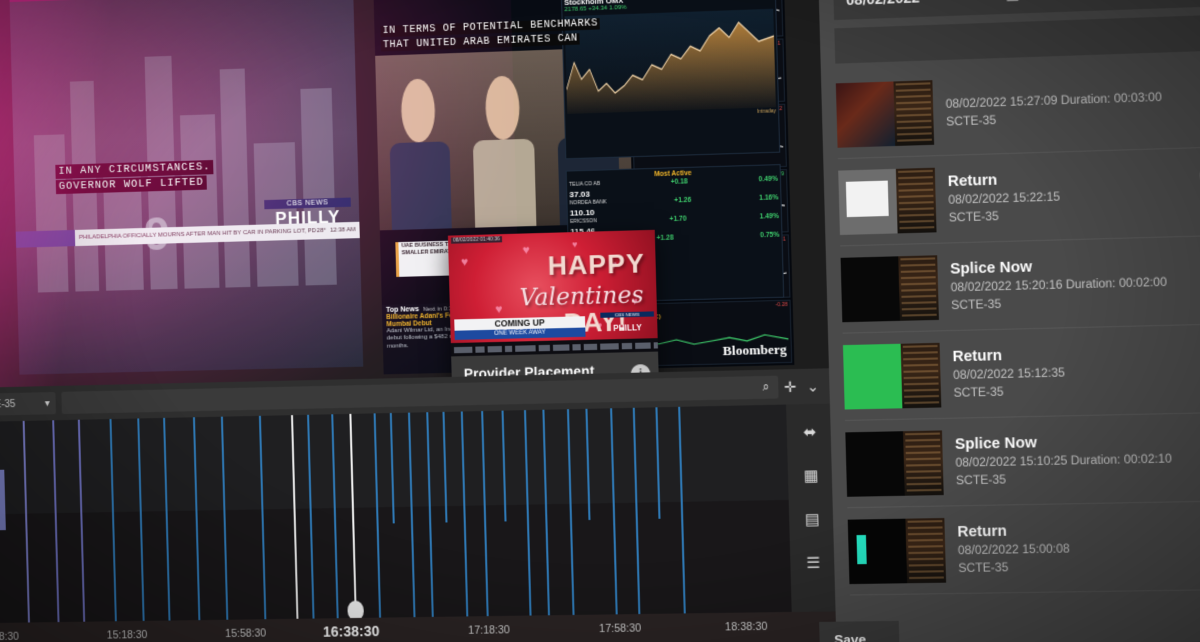  I want to click on ma-pct: 0.49%, so click(768, 179).